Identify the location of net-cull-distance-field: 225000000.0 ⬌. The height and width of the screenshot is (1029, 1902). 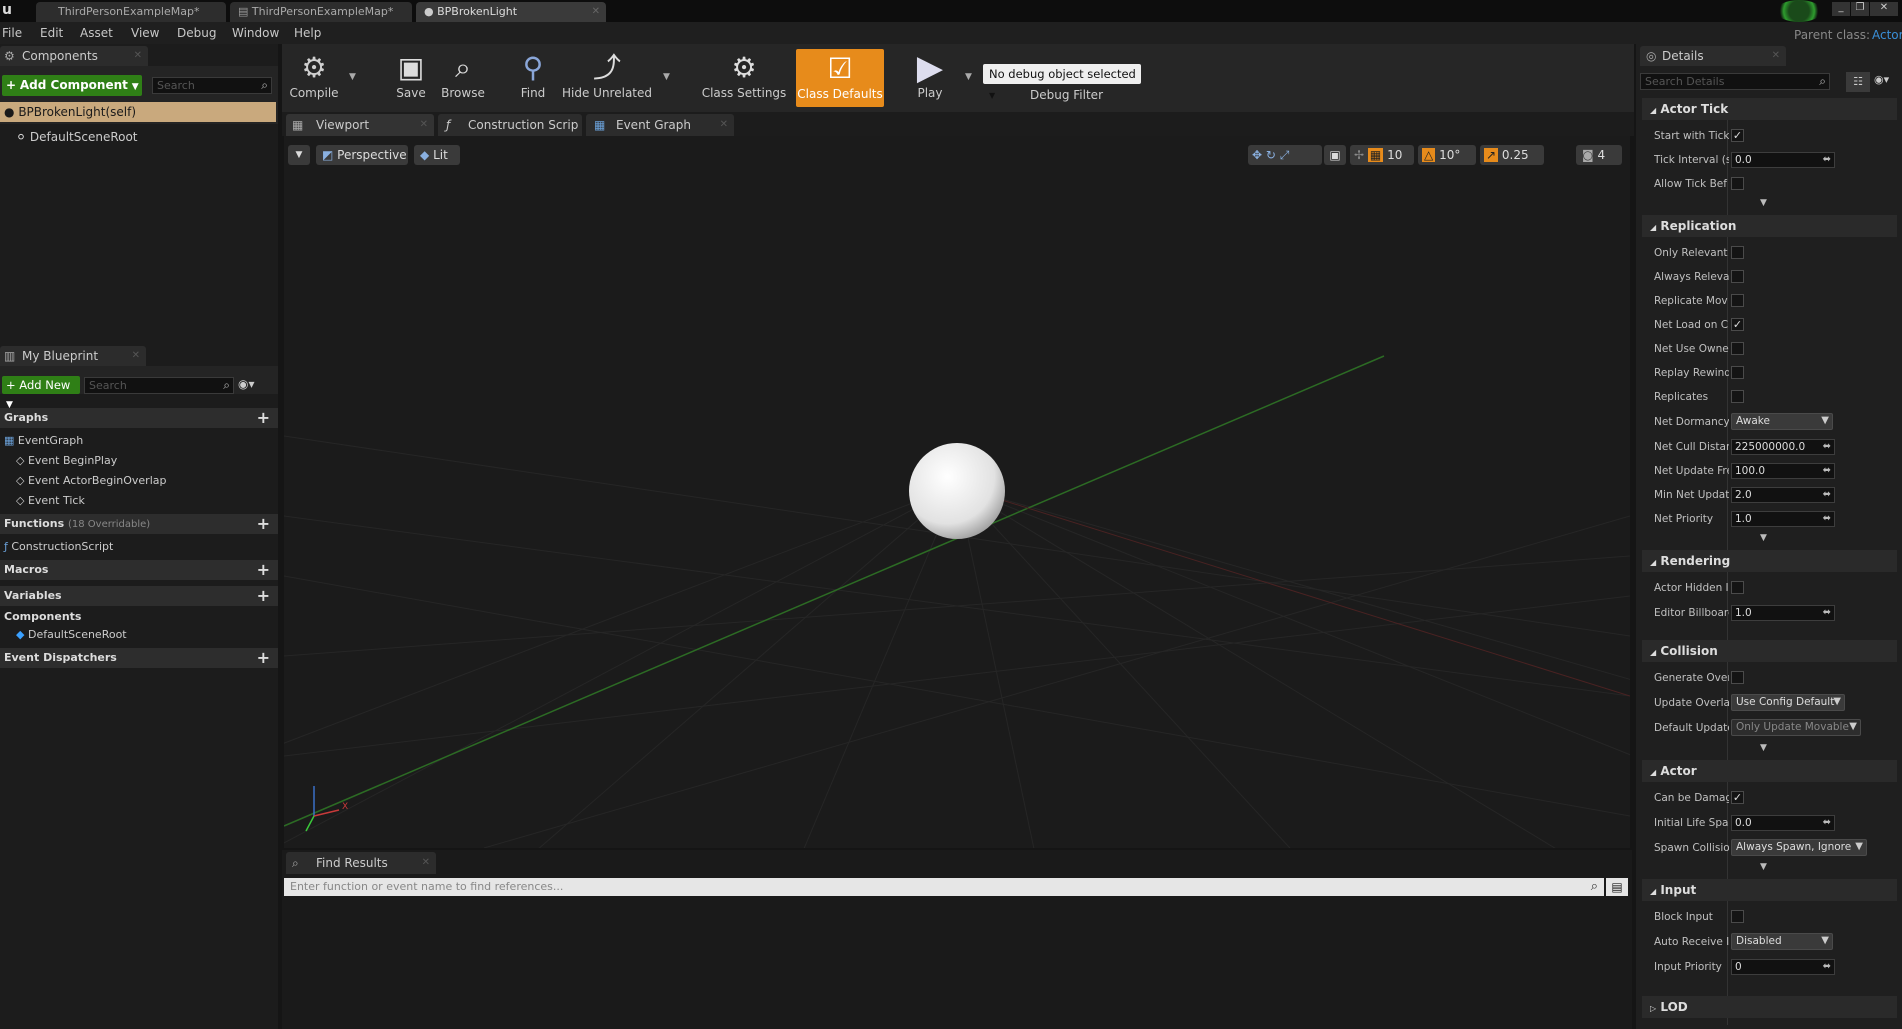
(1783, 447).